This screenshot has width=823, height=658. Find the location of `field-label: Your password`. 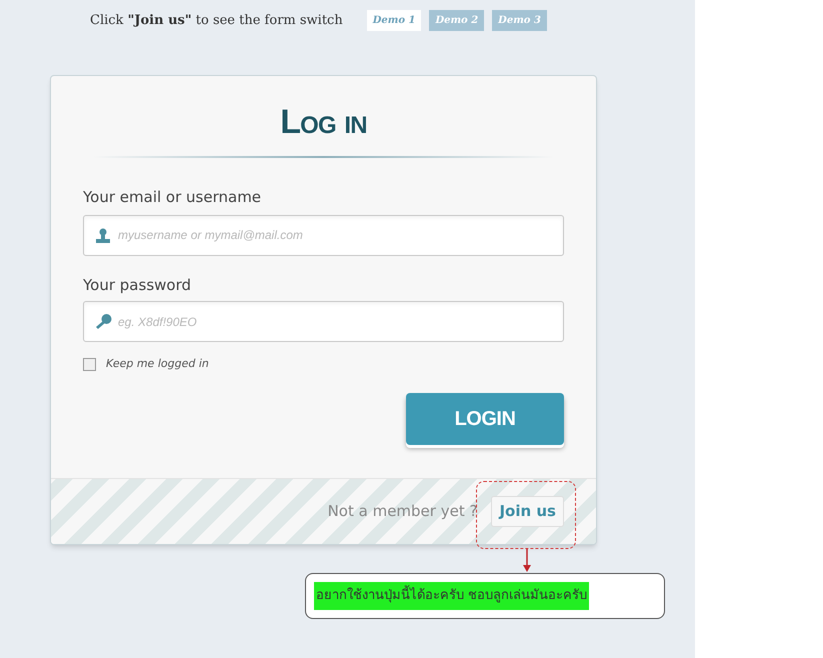

field-label: Your password is located at coordinates (137, 285).